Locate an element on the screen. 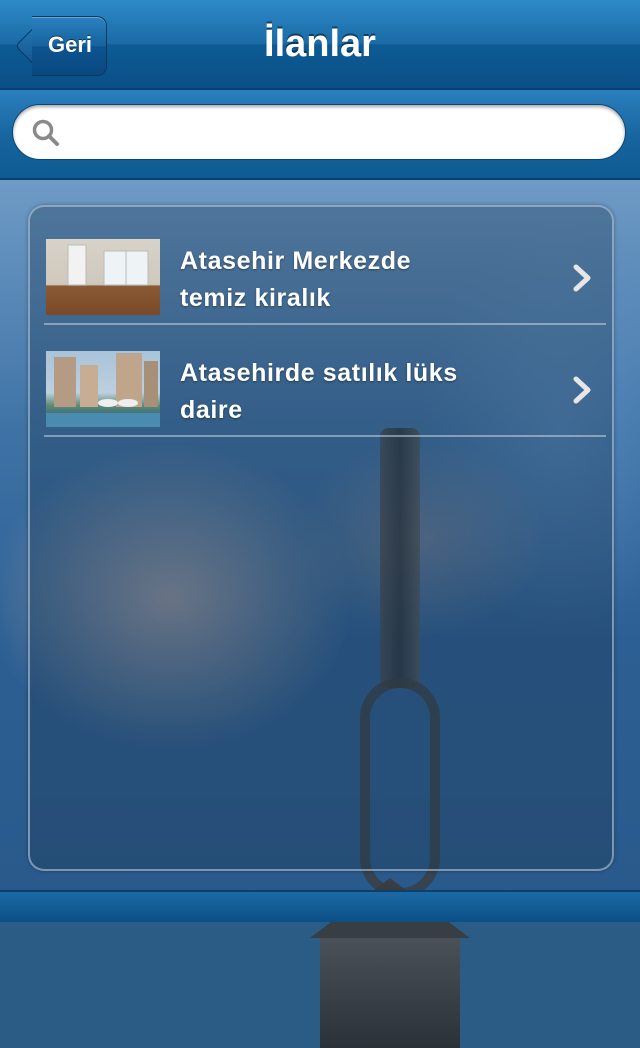 The height and width of the screenshot is (1048, 640). search-field is located at coordinates (319, 132).